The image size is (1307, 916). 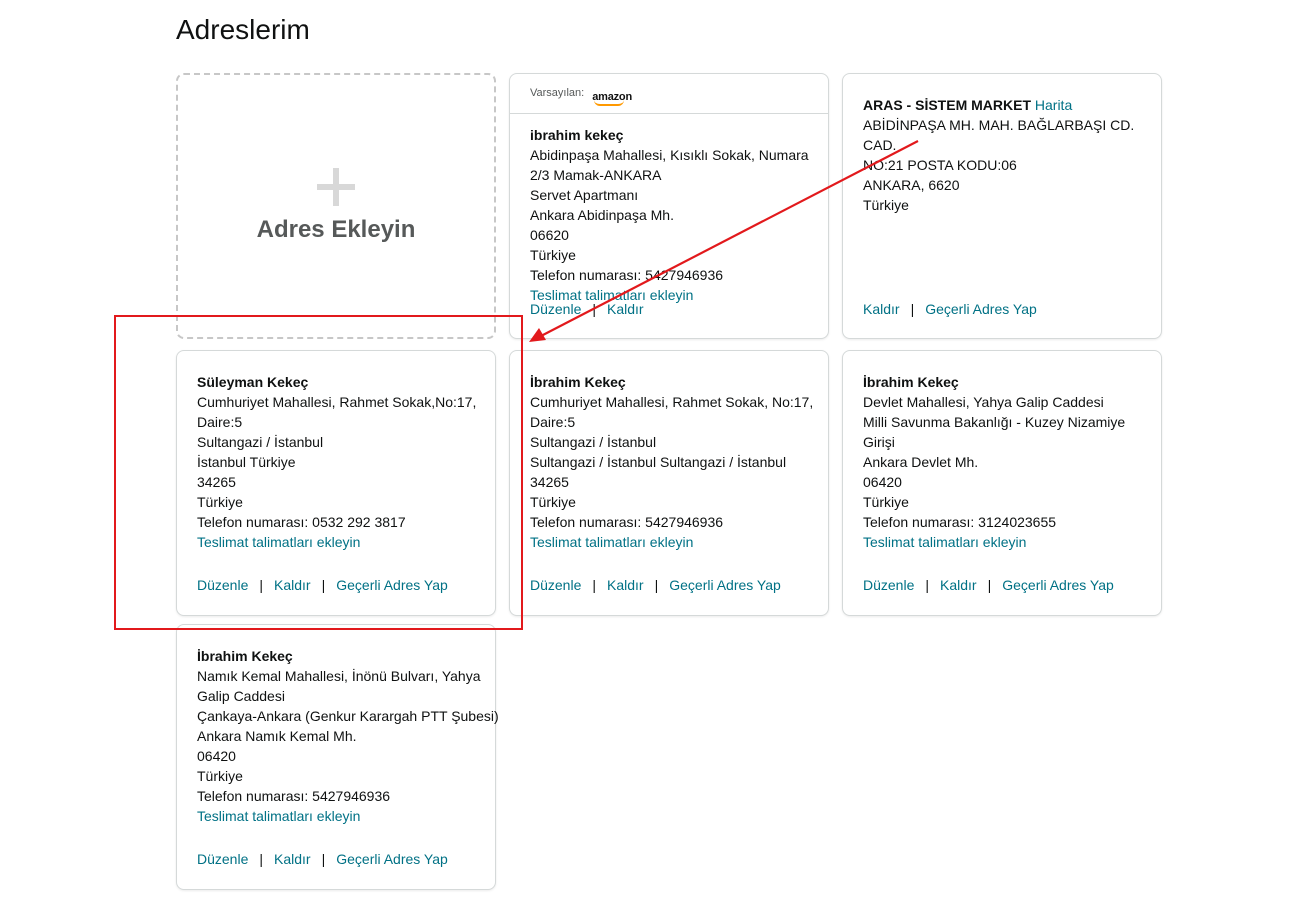 I want to click on address-actions: Kaldır | Geçerli Adres Yap, so click(x=950, y=309).